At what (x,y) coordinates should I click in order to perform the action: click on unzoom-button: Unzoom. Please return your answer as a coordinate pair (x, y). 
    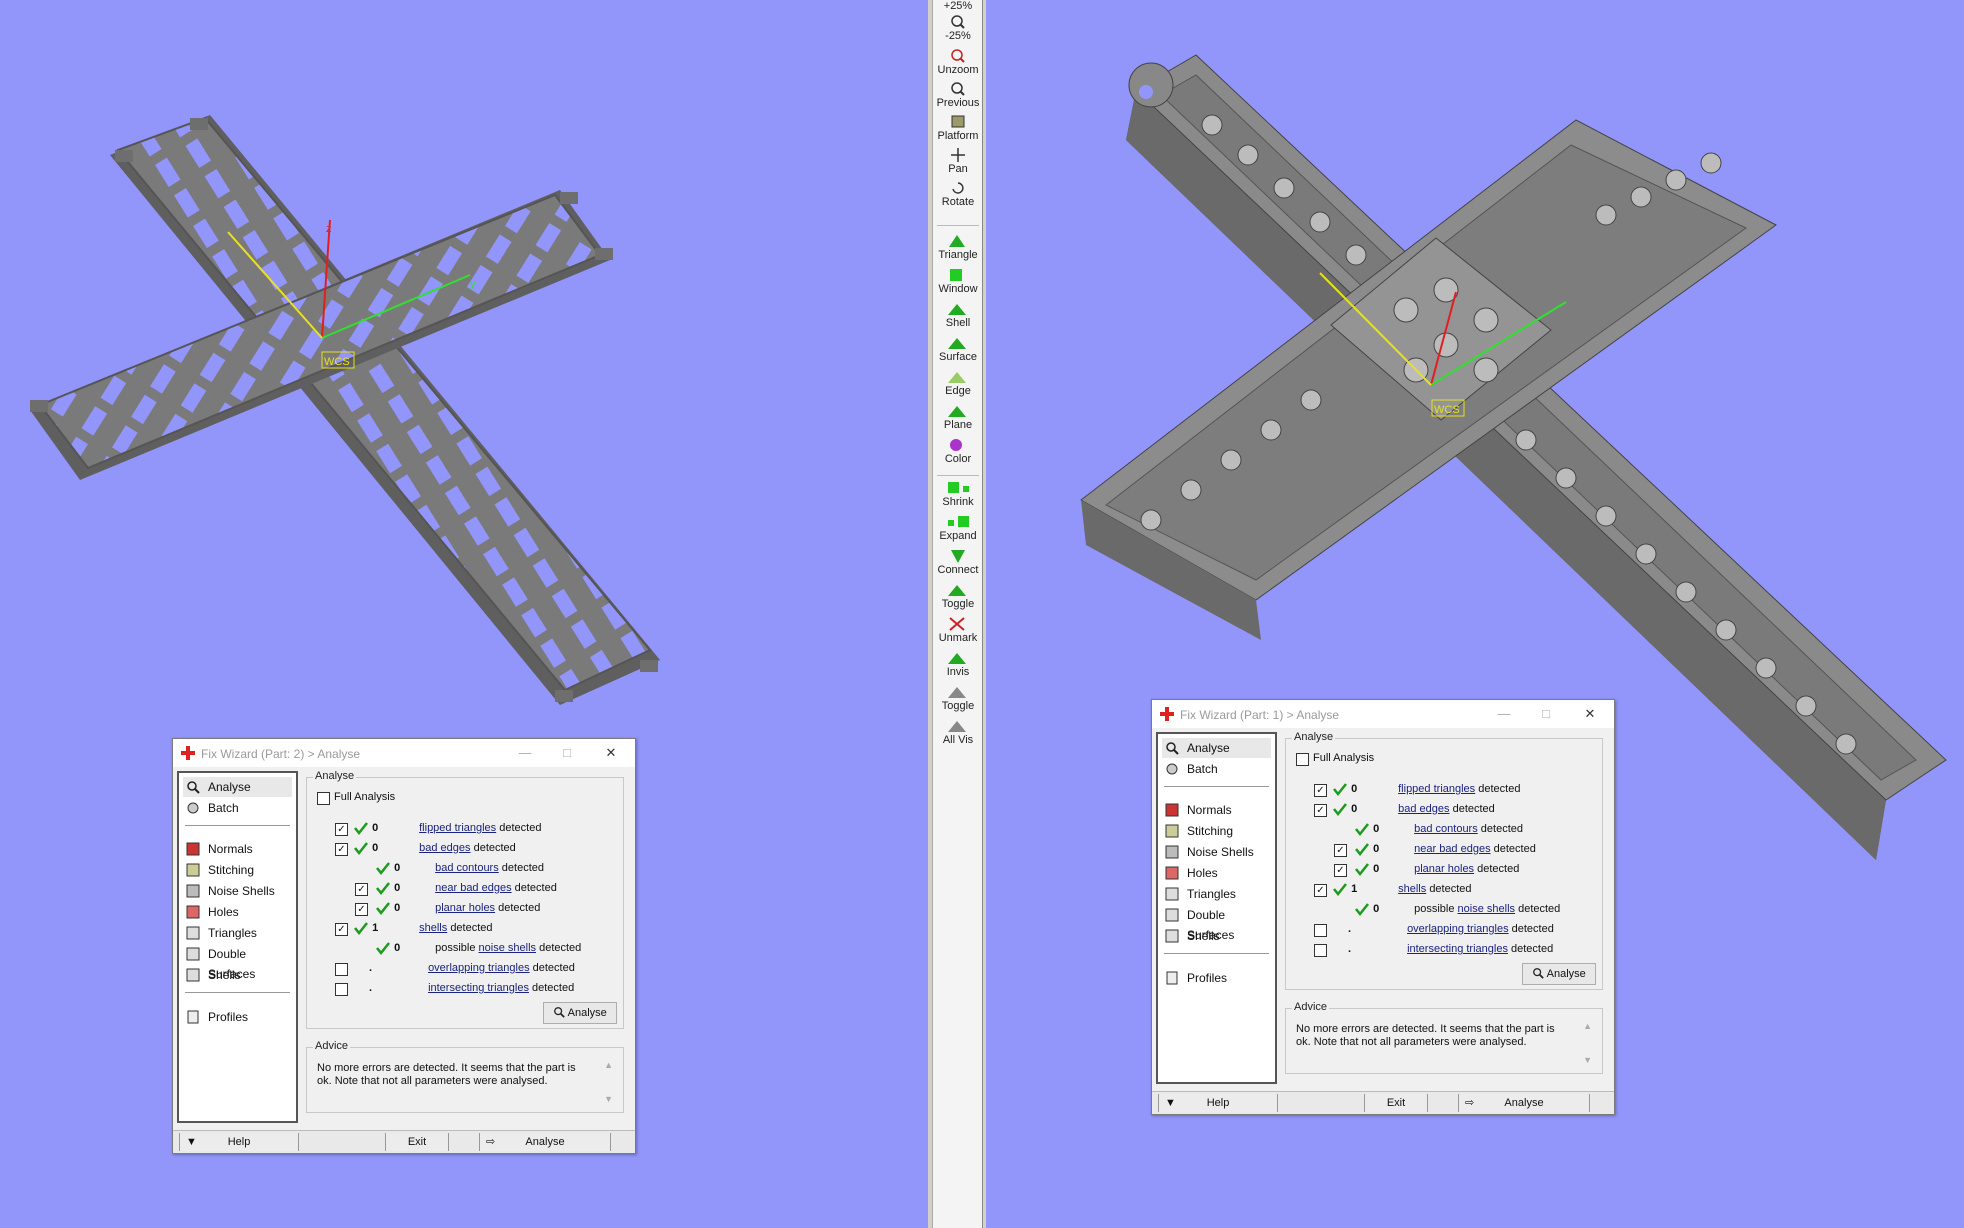
    Looking at the image, I should click on (958, 62).